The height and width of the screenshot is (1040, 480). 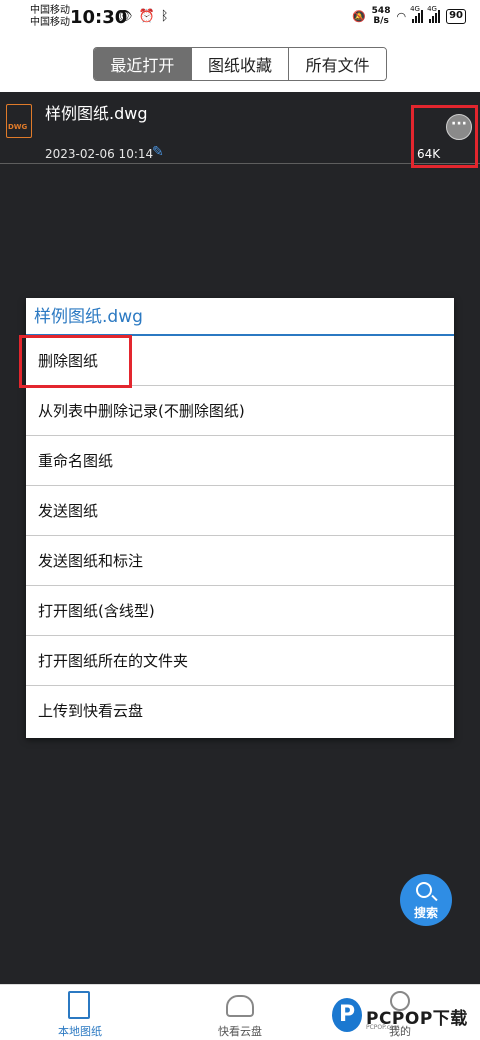 I want to click on menu-item-send: 发送图纸, so click(x=240, y=511).